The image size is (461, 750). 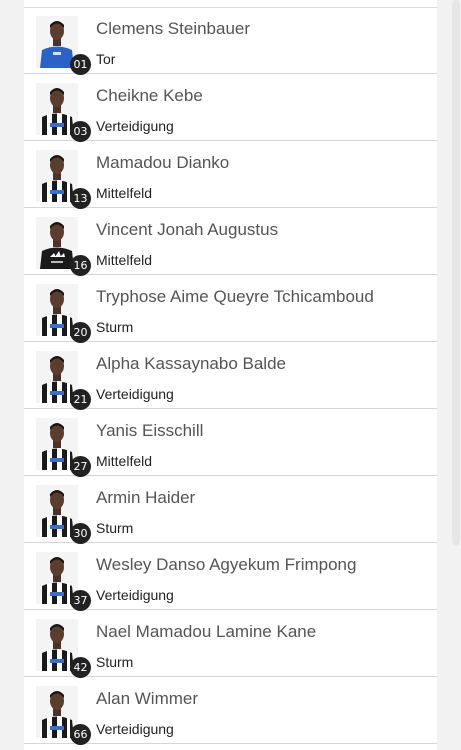 I want to click on player-row: 30 Armin Haider Sturm, so click(x=230, y=510).